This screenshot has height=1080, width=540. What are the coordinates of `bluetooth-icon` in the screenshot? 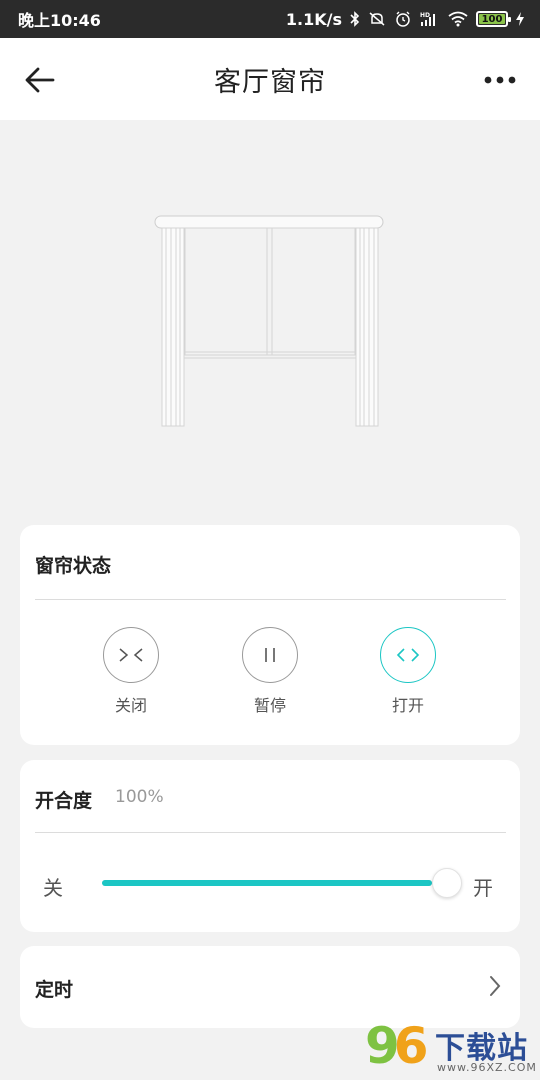 It's located at (355, 19).